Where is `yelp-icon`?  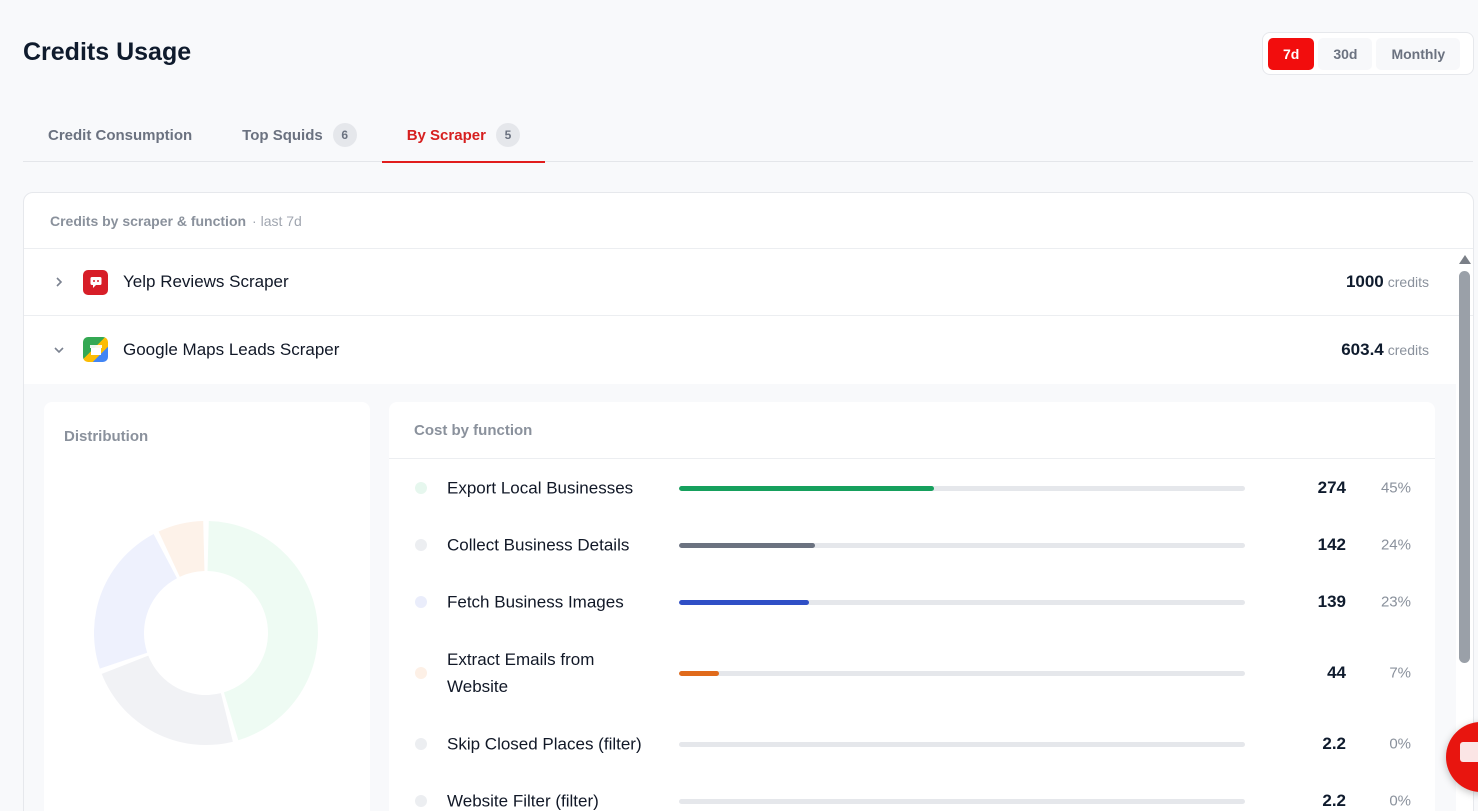
yelp-icon is located at coordinates (95, 282).